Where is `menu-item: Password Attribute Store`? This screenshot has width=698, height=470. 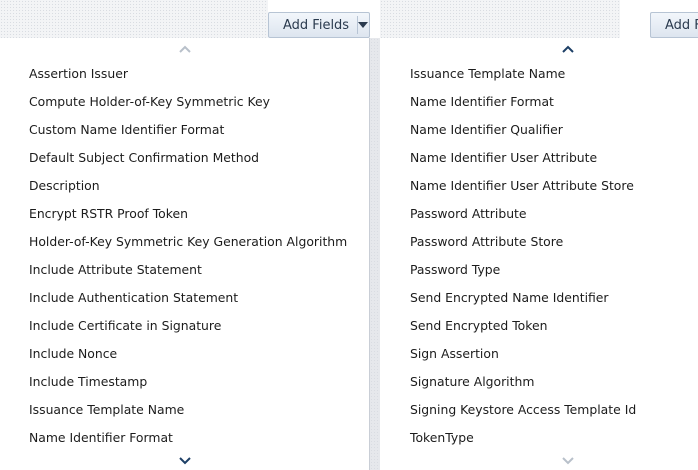
menu-item: Password Attribute Store is located at coordinates (554, 242).